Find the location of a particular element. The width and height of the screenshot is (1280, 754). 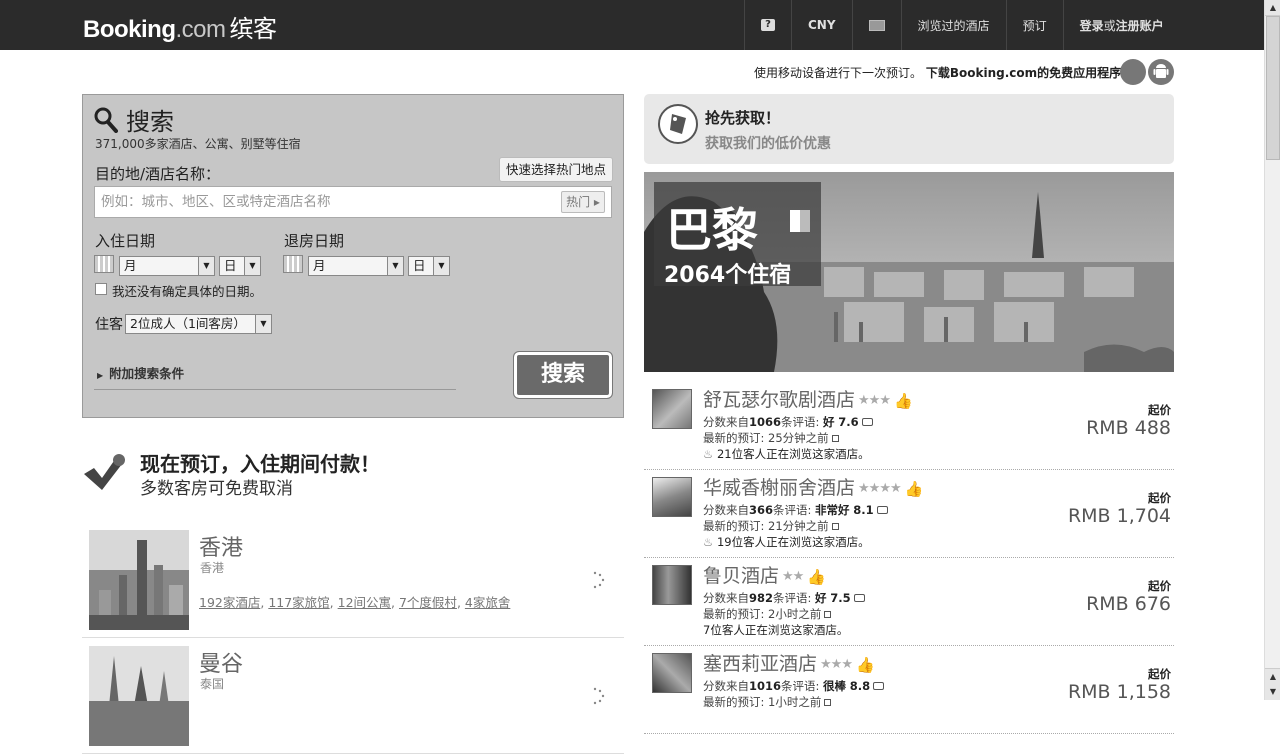

login-register-link: 登录或注册账户 is located at coordinates (1121, 25).